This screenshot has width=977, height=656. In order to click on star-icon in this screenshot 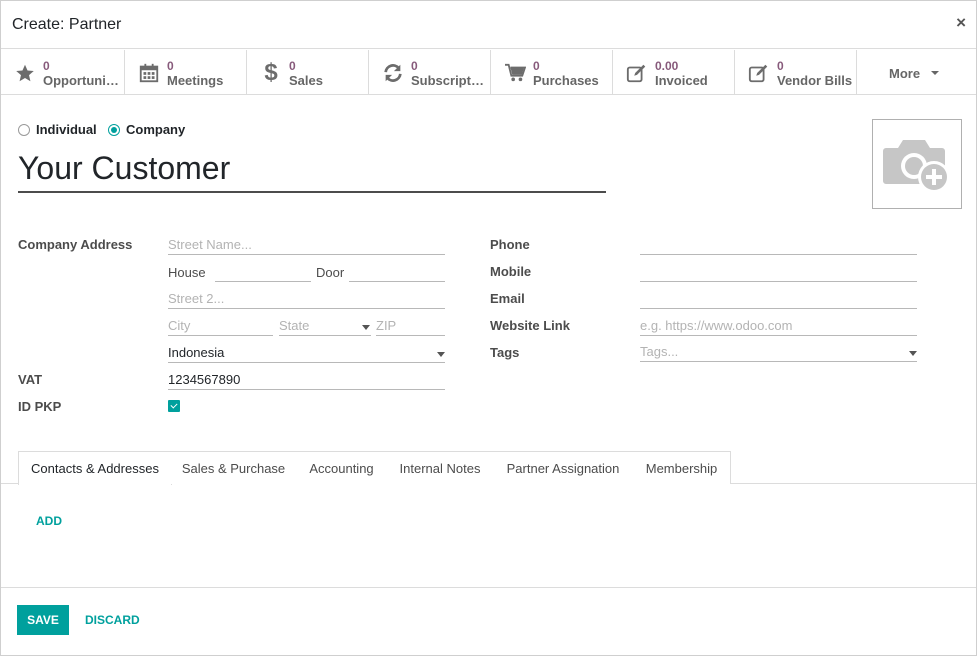, I will do `click(25, 73)`.